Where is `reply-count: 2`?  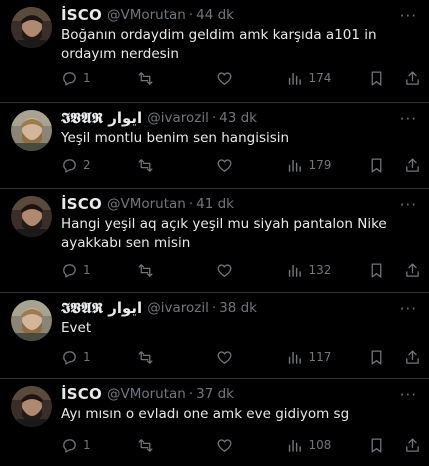
reply-count: 2 is located at coordinates (87, 165).